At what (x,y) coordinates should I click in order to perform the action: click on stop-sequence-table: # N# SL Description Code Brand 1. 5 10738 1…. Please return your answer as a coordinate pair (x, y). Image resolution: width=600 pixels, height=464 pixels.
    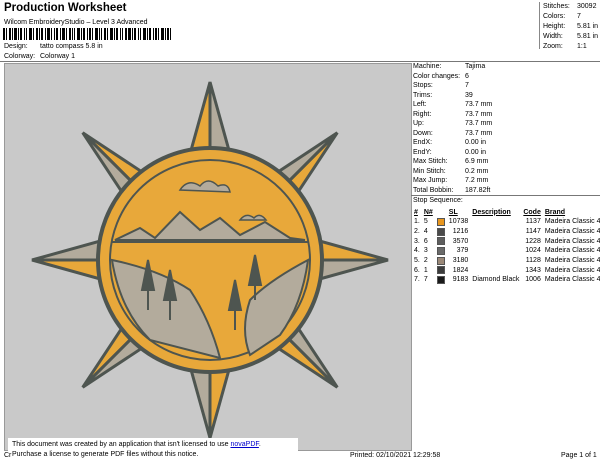
    Looking at the image, I should click on (506, 246).